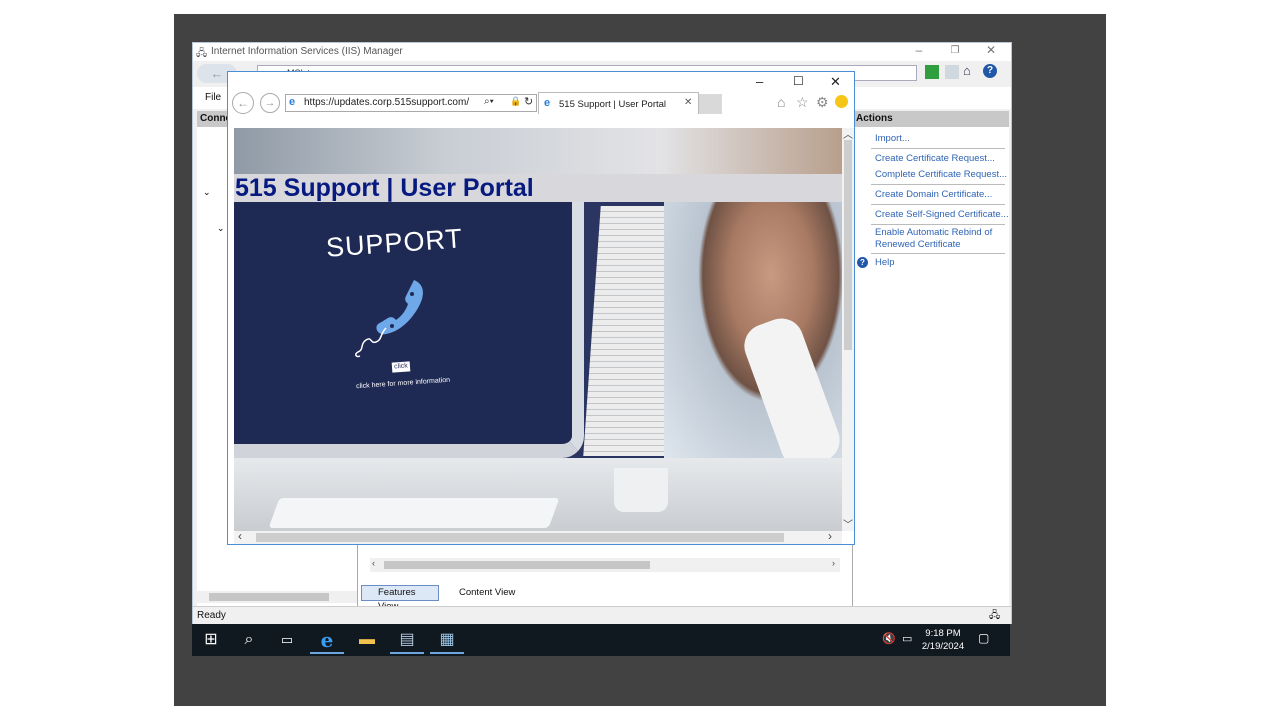 The image size is (1280, 720). What do you see at coordinates (885, 262) in the screenshot?
I see `action-help: Help` at bounding box center [885, 262].